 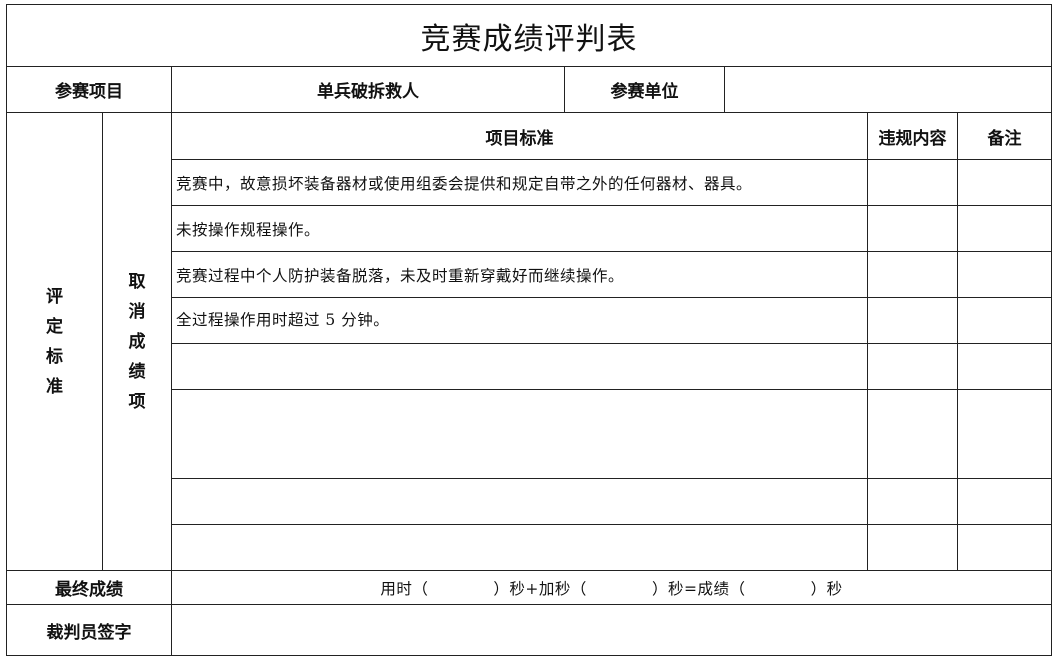 I want to click on table-row-standard: 竞赛过程中个人防护装备脱落，未及时重新穿戴好而继续操作。, so click(x=519, y=274).